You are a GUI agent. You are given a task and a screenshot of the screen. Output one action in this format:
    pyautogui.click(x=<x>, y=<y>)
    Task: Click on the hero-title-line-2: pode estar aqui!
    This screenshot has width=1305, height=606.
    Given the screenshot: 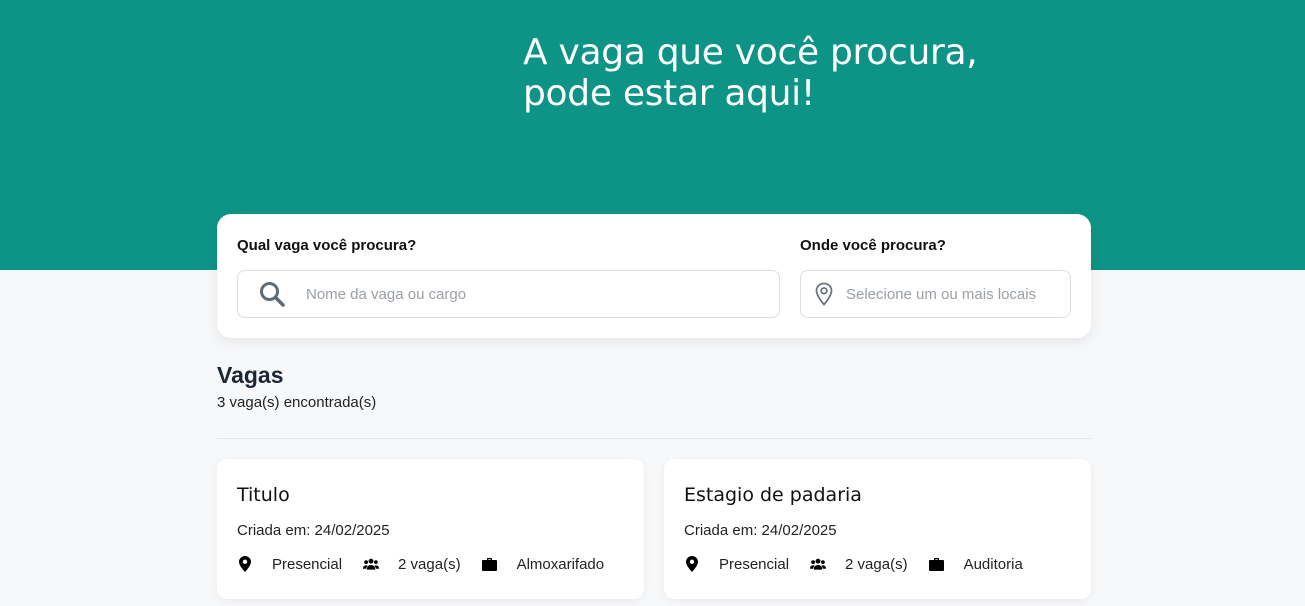 What is the action you would take?
    pyautogui.click(x=669, y=93)
    